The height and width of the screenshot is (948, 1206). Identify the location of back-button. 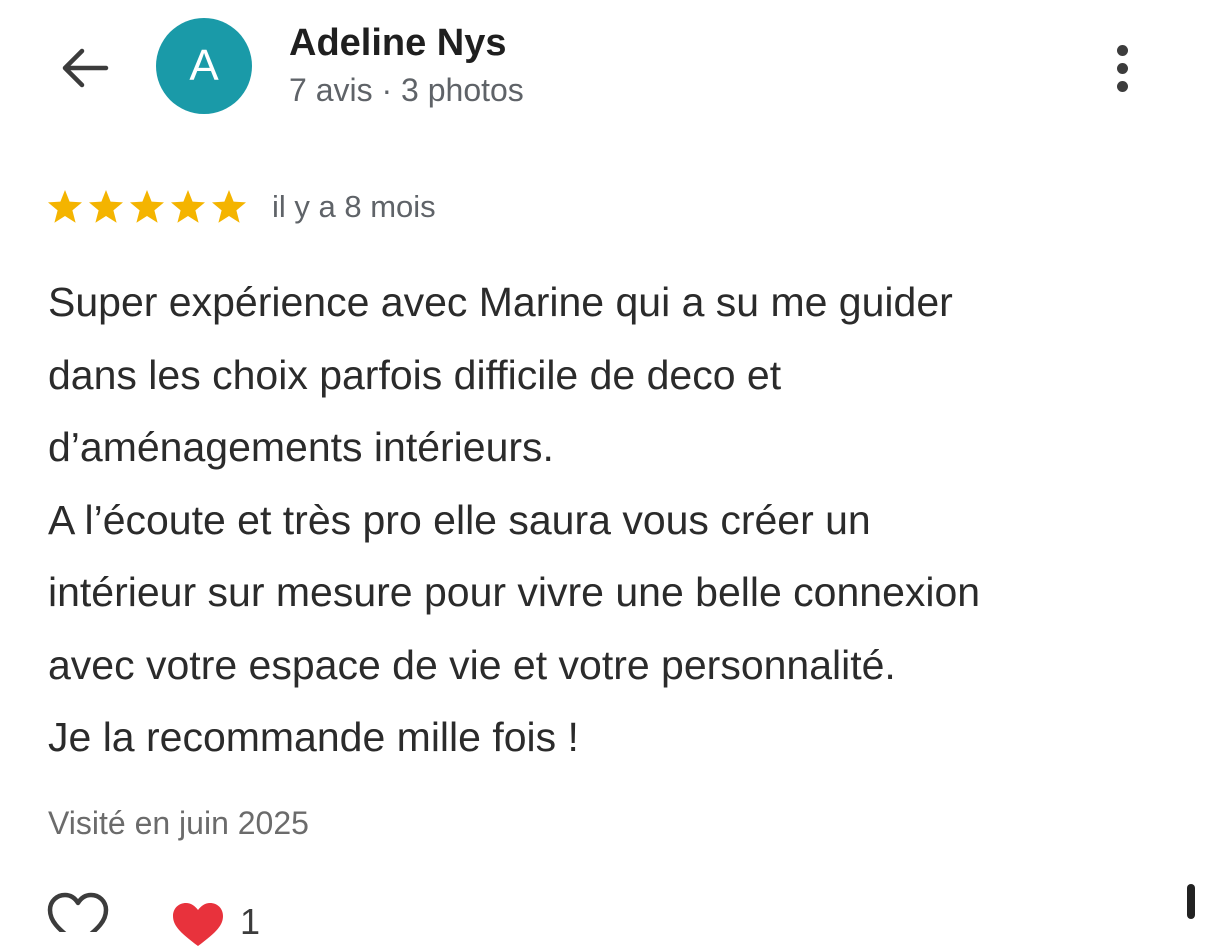
(84, 68).